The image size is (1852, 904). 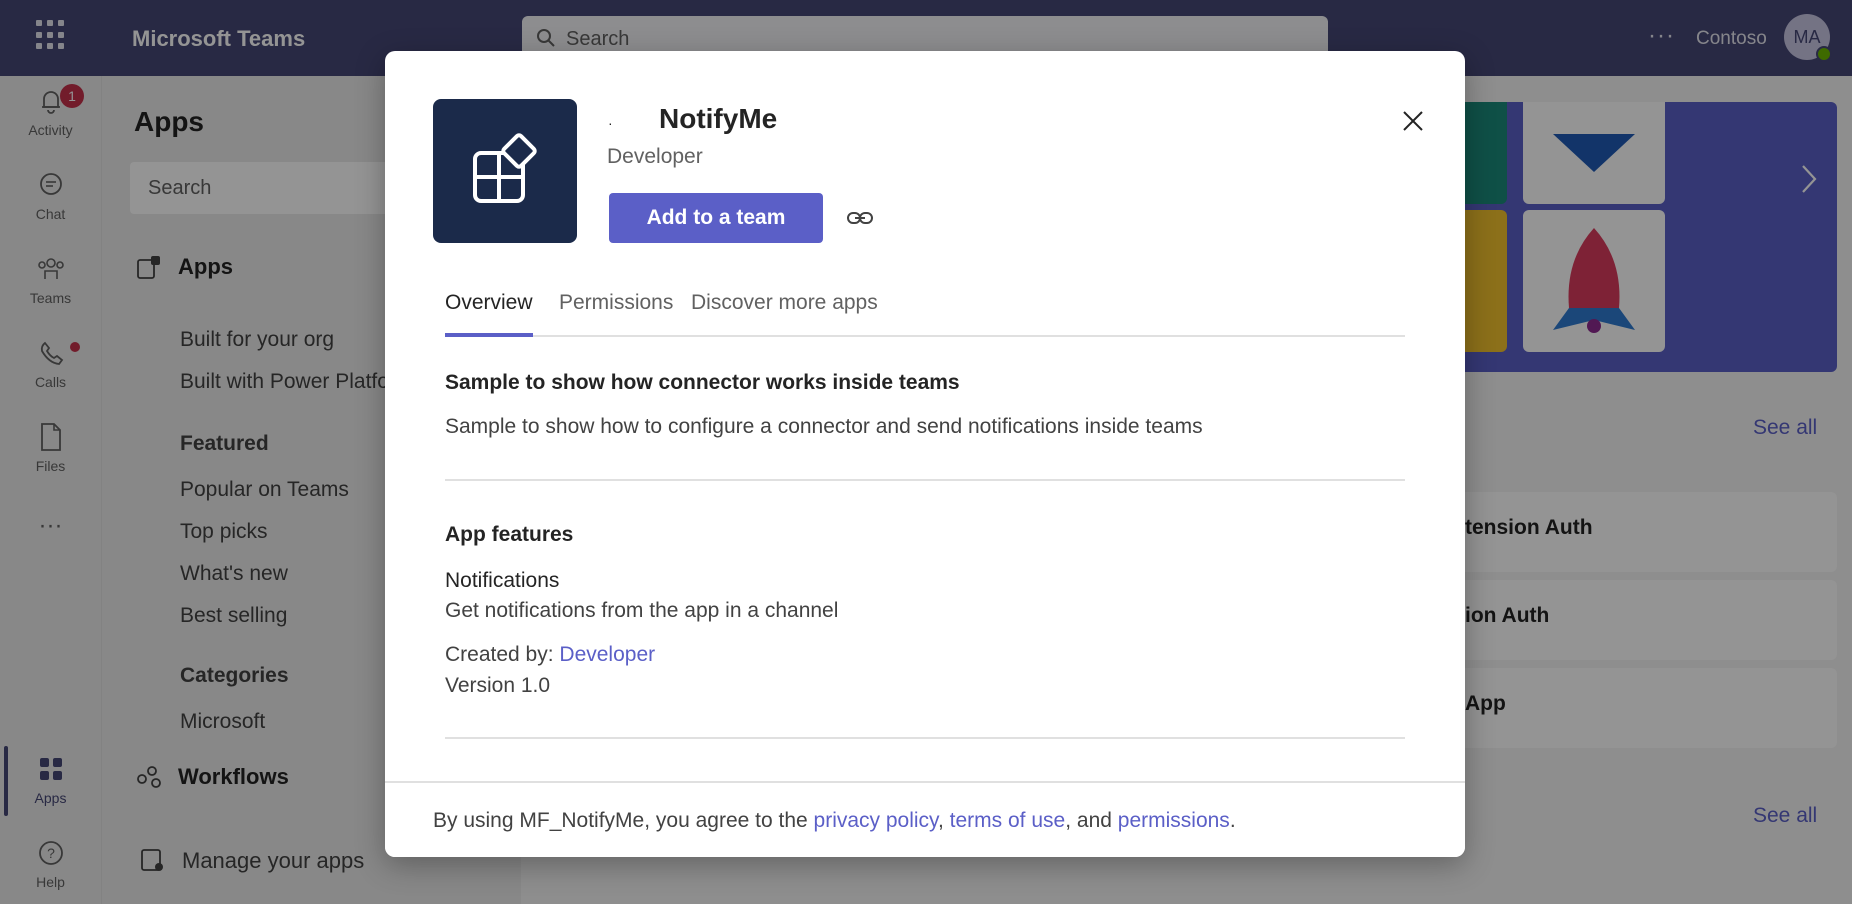 What do you see at coordinates (502, 654) in the screenshot?
I see `created-by-label: Created by:` at bounding box center [502, 654].